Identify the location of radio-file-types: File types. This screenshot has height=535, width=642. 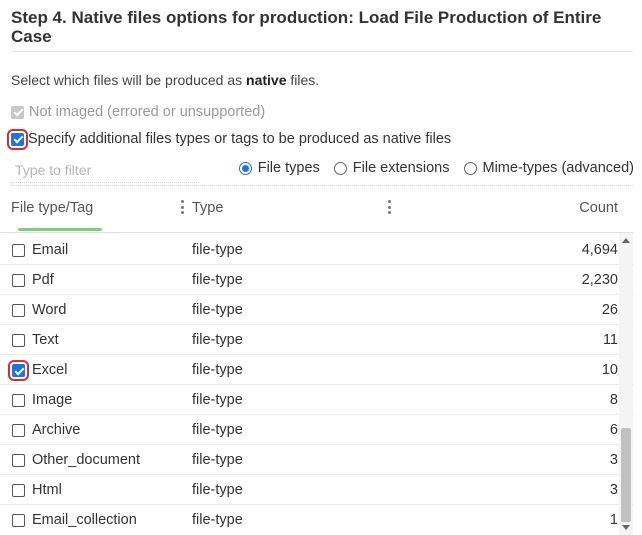
(279, 168).